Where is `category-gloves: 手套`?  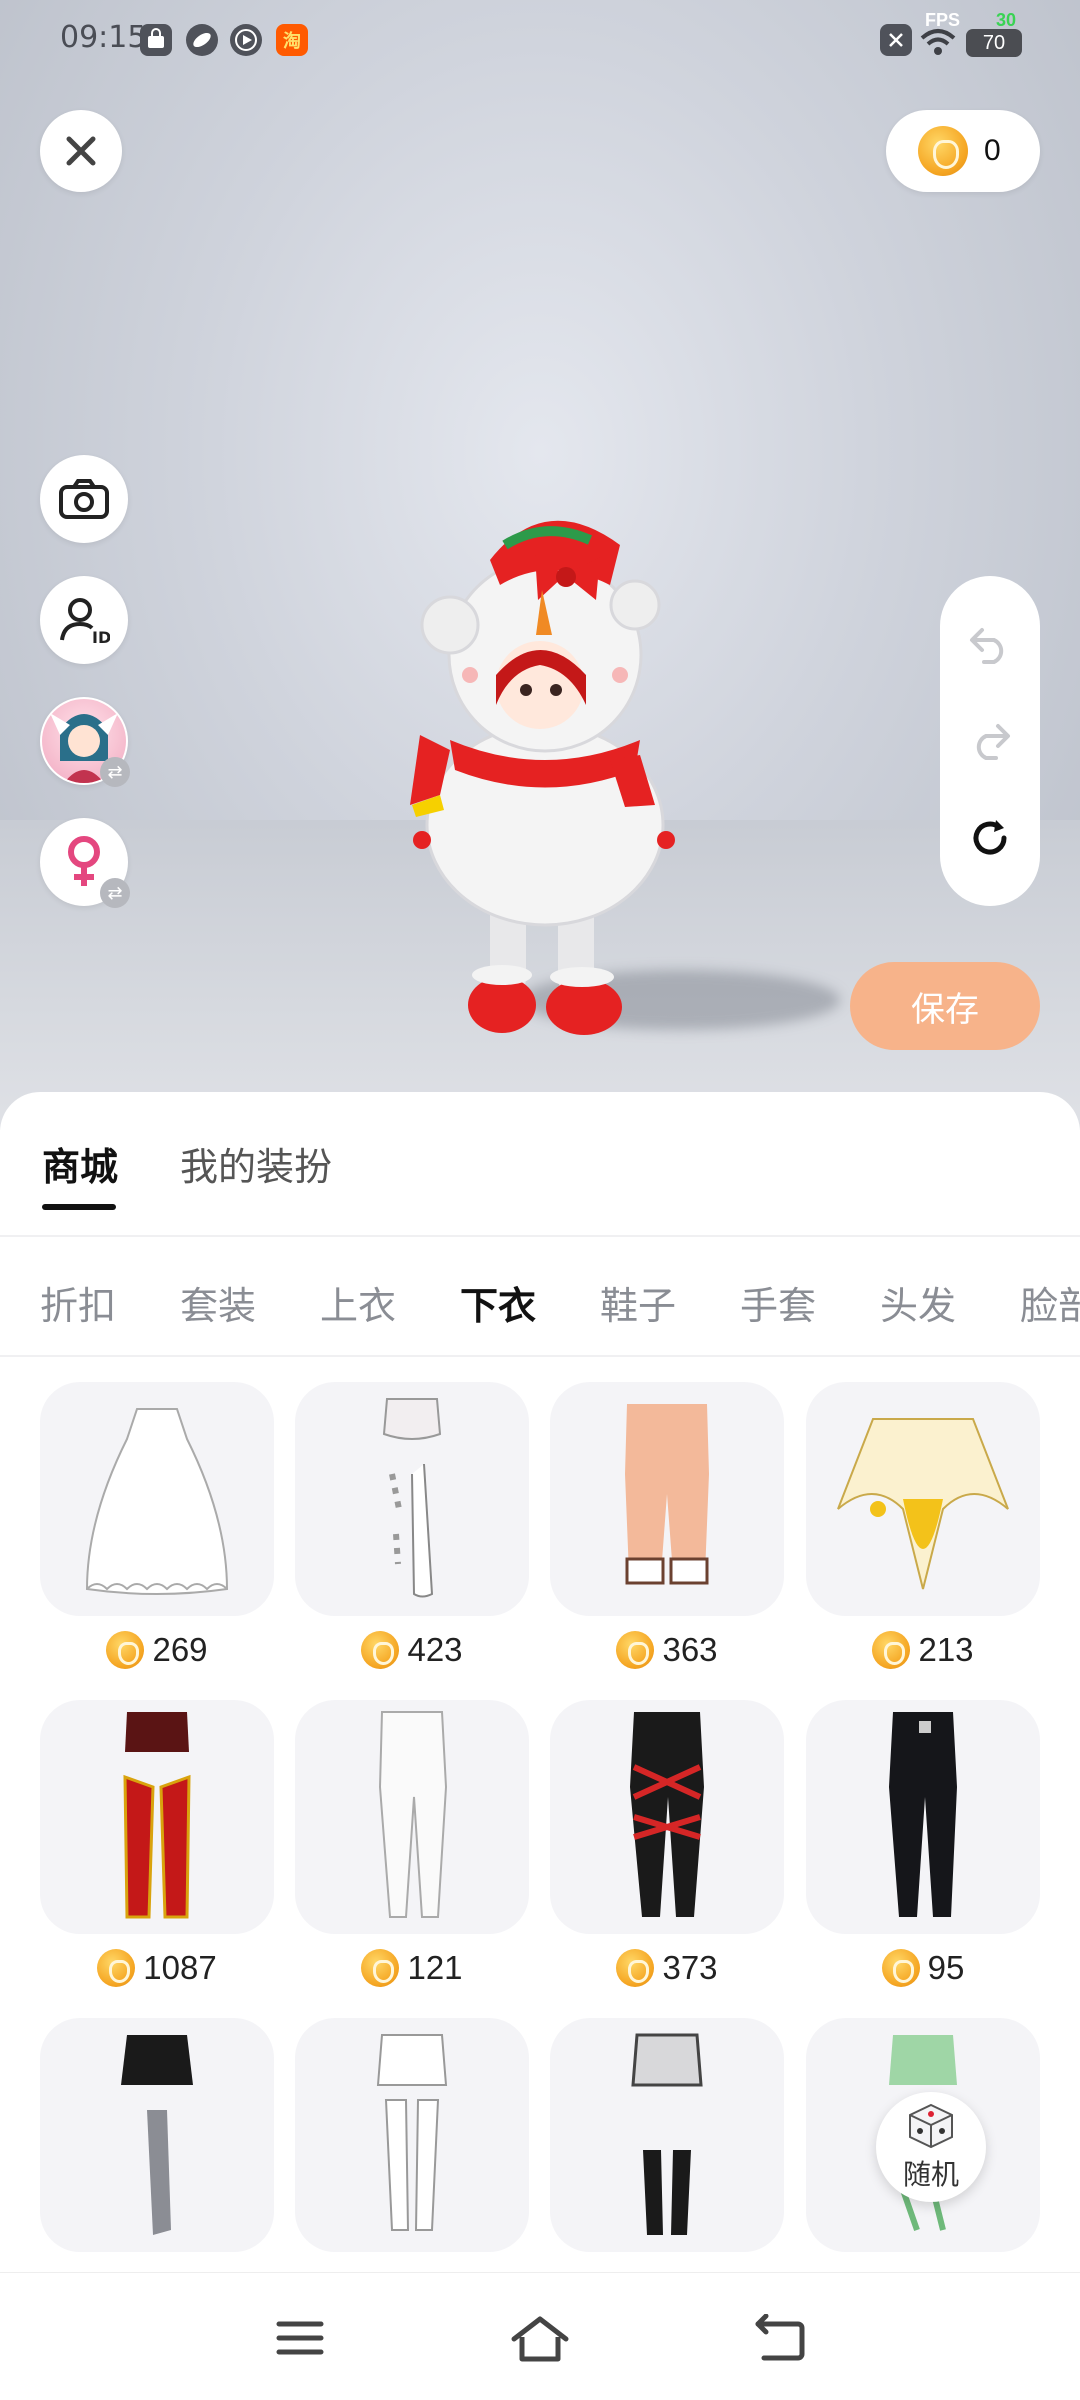 category-gloves: 手套 is located at coordinates (778, 1302).